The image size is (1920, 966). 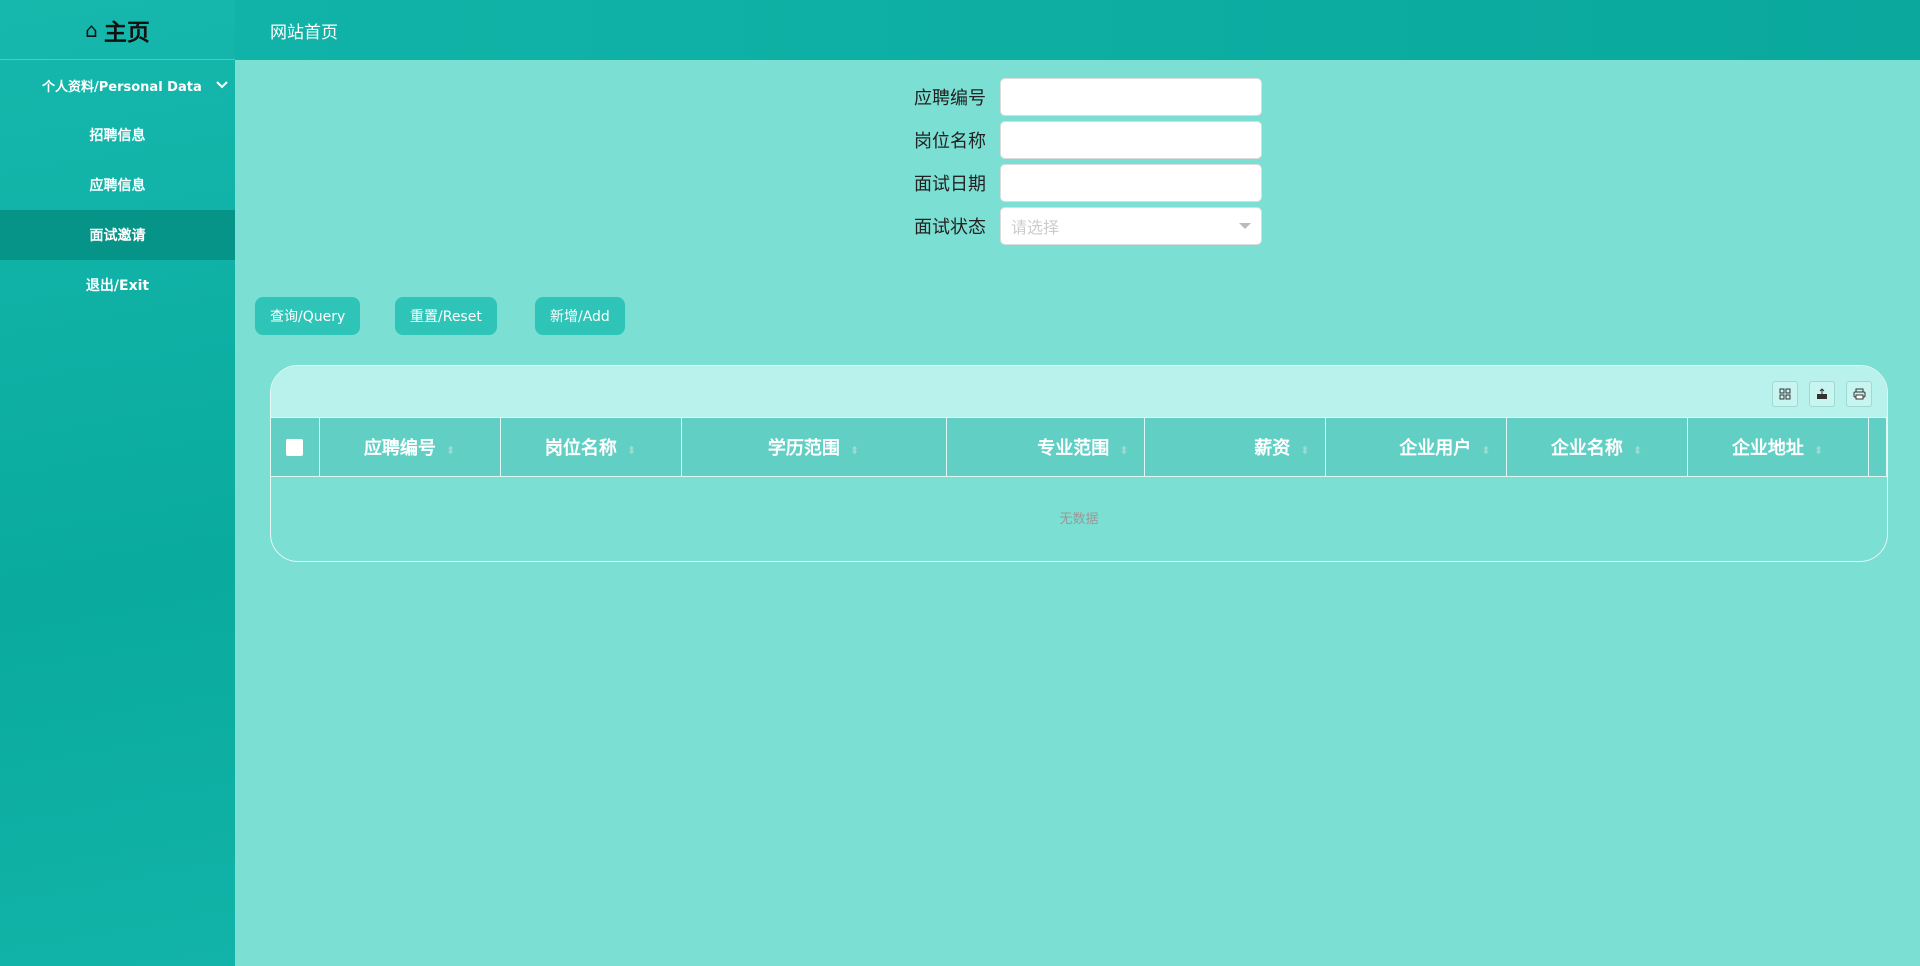 I want to click on select-all-header, so click(x=295, y=447).